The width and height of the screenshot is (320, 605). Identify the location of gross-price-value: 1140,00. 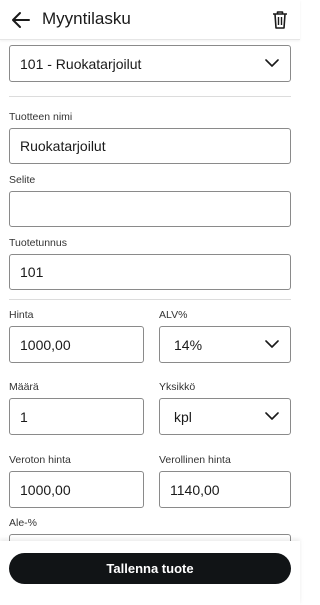
(195, 489).